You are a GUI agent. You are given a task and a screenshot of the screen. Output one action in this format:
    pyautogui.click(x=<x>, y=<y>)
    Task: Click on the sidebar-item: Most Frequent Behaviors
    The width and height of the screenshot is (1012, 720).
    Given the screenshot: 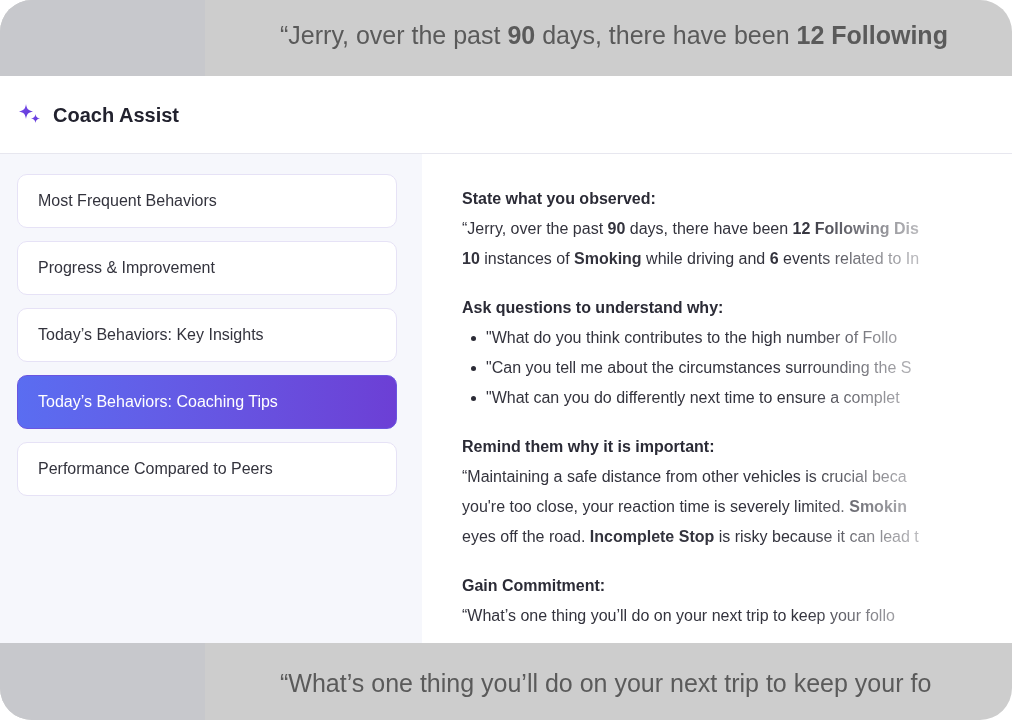 What is the action you would take?
    pyautogui.click(x=207, y=201)
    